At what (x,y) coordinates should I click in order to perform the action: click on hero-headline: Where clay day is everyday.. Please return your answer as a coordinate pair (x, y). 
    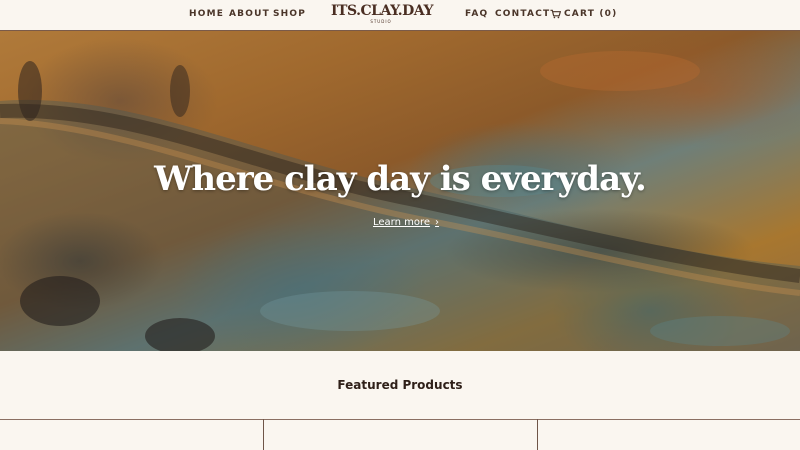
    Looking at the image, I should click on (400, 179).